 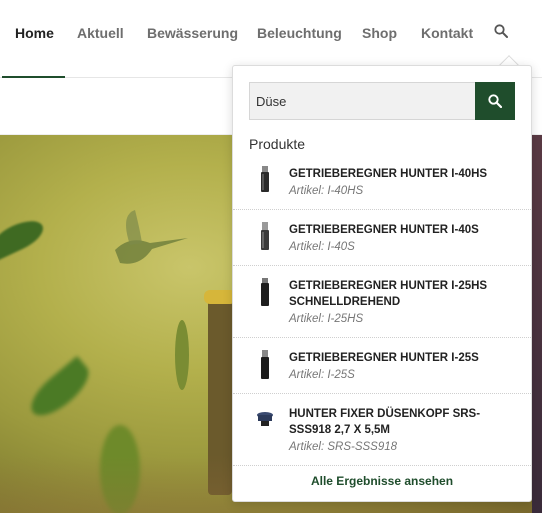 What do you see at coordinates (33, 77) in the screenshot?
I see `active-nav-indicator` at bounding box center [33, 77].